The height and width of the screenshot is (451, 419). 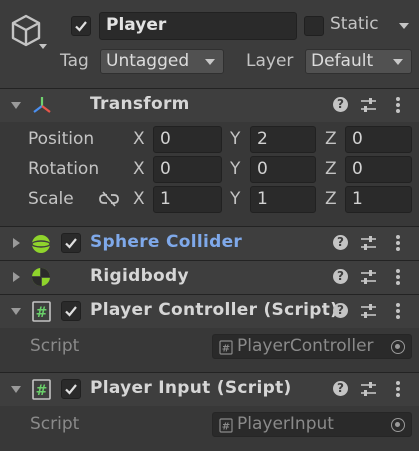 What do you see at coordinates (51, 199) in the screenshot?
I see `scale-label: Scale` at bounding box center [51, 199].